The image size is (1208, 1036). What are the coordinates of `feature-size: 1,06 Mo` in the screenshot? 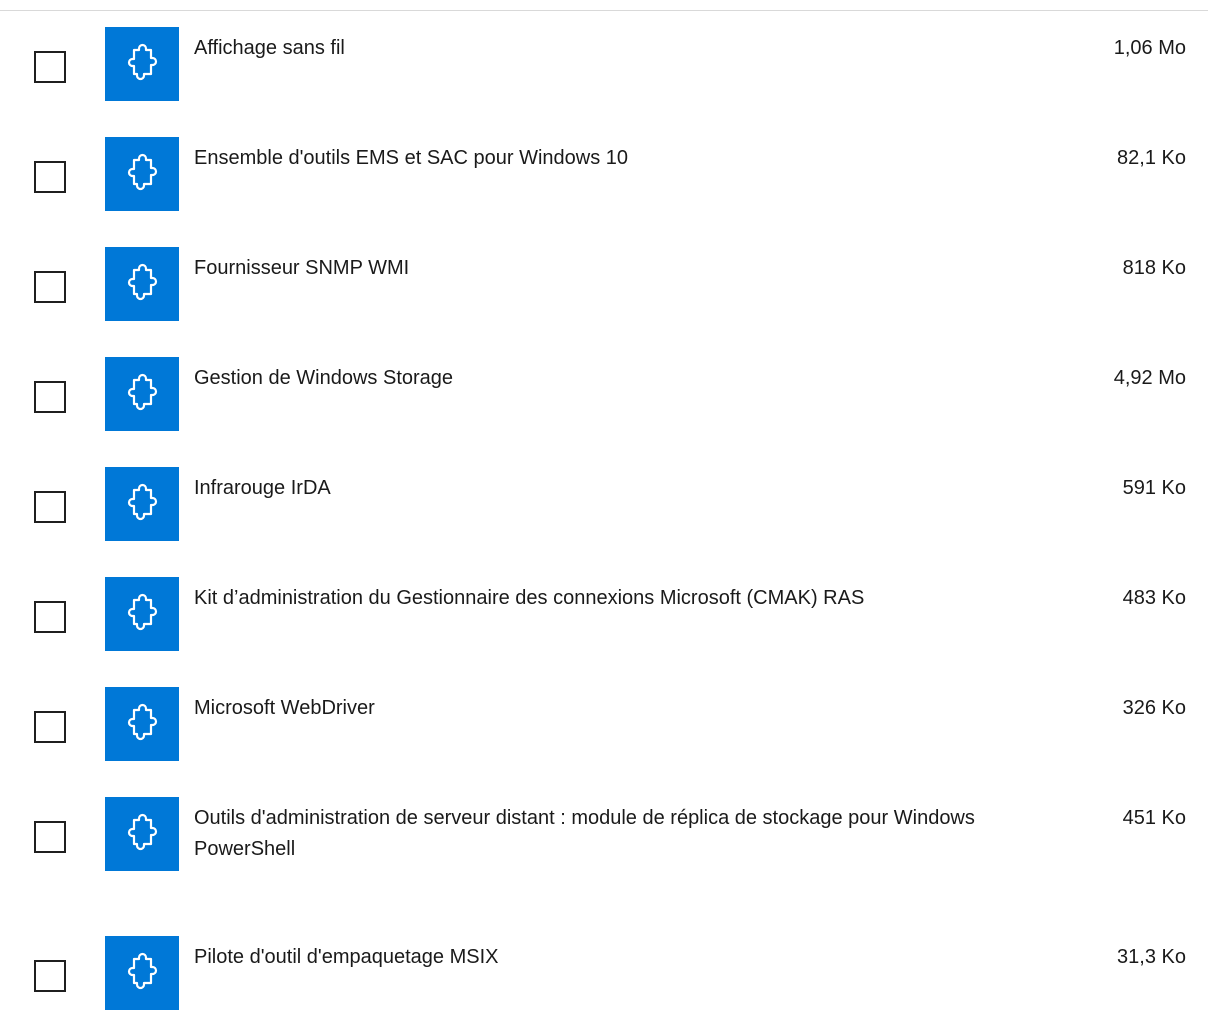 It's located at (1149, 48).